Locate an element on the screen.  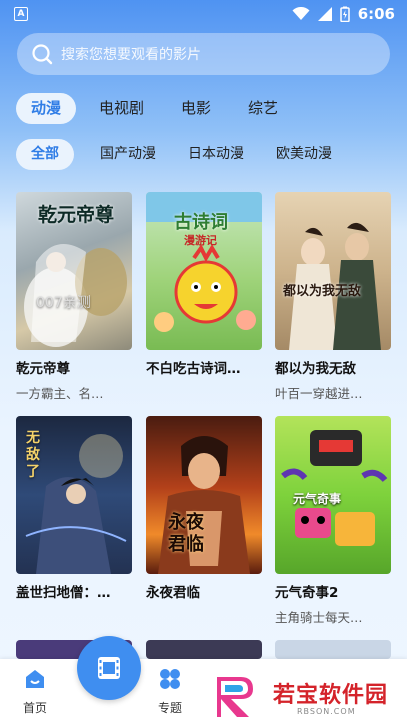
film-icon is located at coordinates (109, 668).